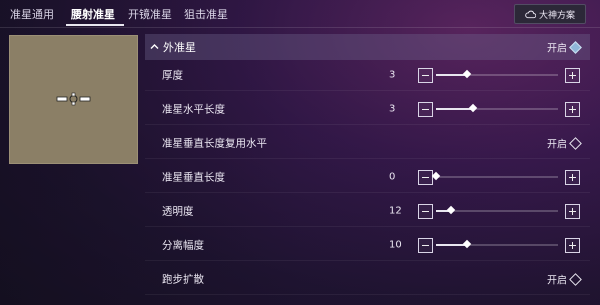  I want to click on setting-row-v_length: 准星垂直长度 0, so click(367, 177).